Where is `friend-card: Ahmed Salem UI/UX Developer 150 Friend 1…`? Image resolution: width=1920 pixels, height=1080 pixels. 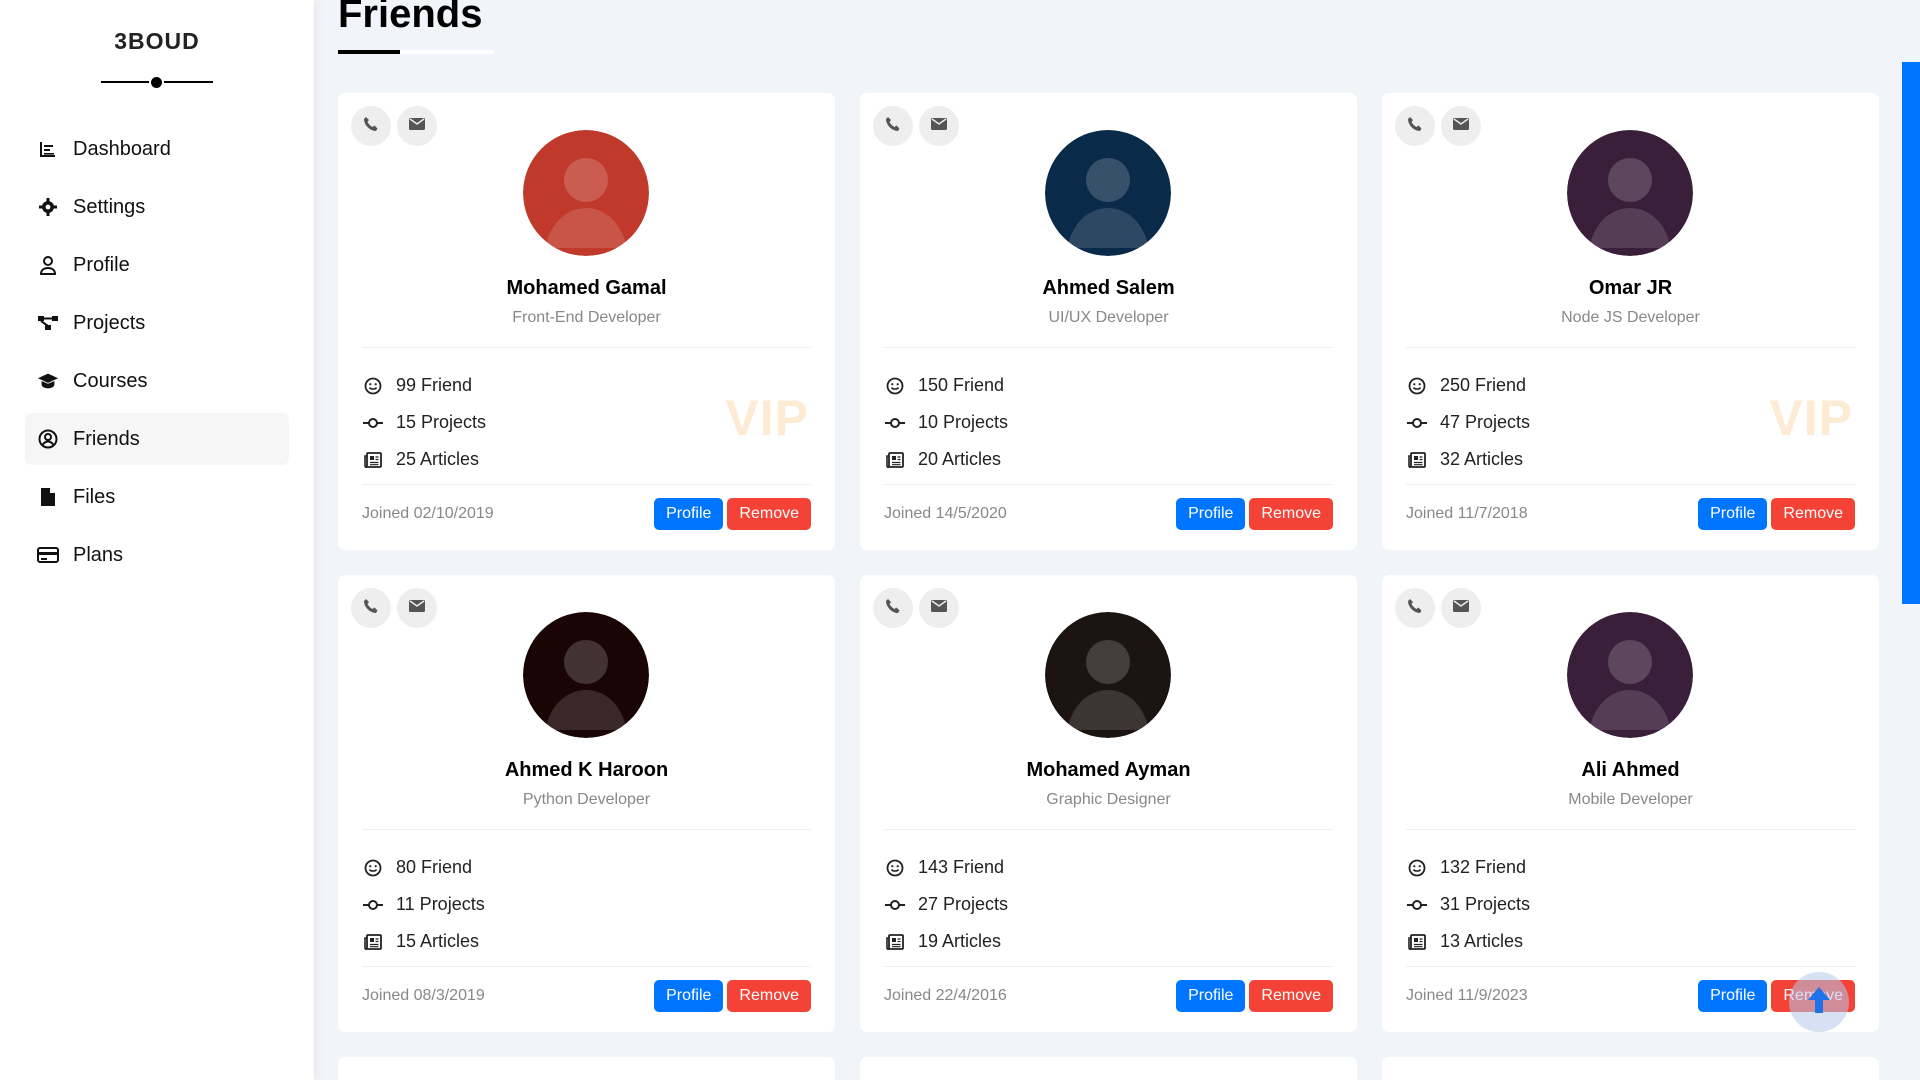
friend-card: Ahmed Salem UI/UX Developer 150 Friend 1… is located at coordinates (1108, 321).